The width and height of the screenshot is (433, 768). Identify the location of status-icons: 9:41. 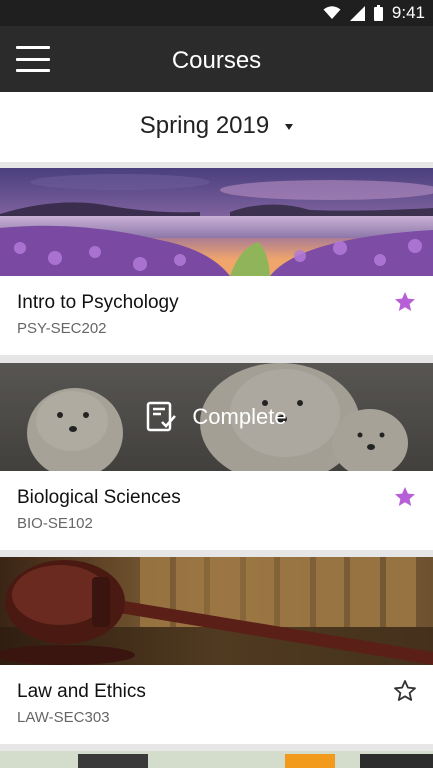
(374, 13).